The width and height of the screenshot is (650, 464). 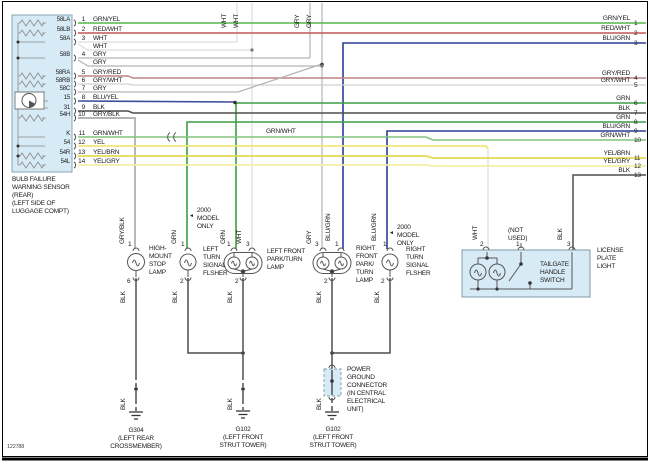 I want to click on component-label-line: PLATE, so click(x=607, y=258).